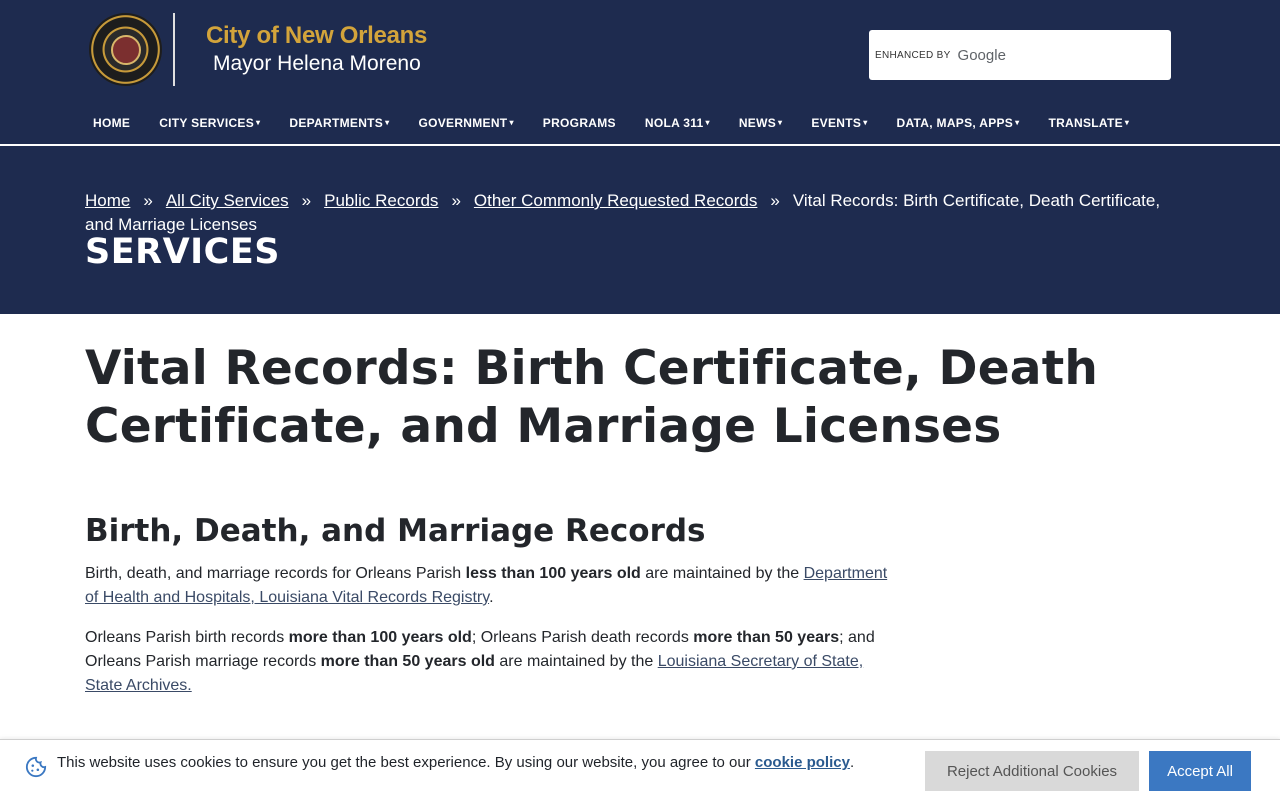 The image size is (1280, 800). Describe the element at coordinates (316, 36) in the screenshot. I see `site-title: City of New Orleans` at that location.